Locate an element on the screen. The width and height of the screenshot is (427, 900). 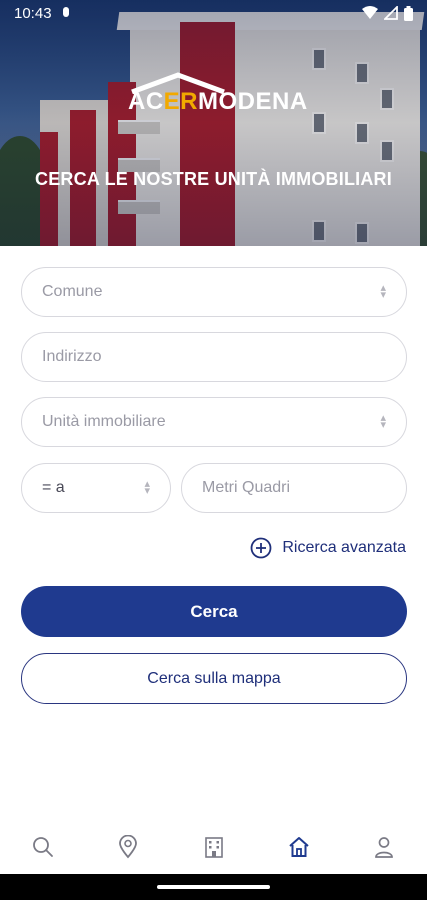
plus-circle-icon is located at coordinates (261, 548).